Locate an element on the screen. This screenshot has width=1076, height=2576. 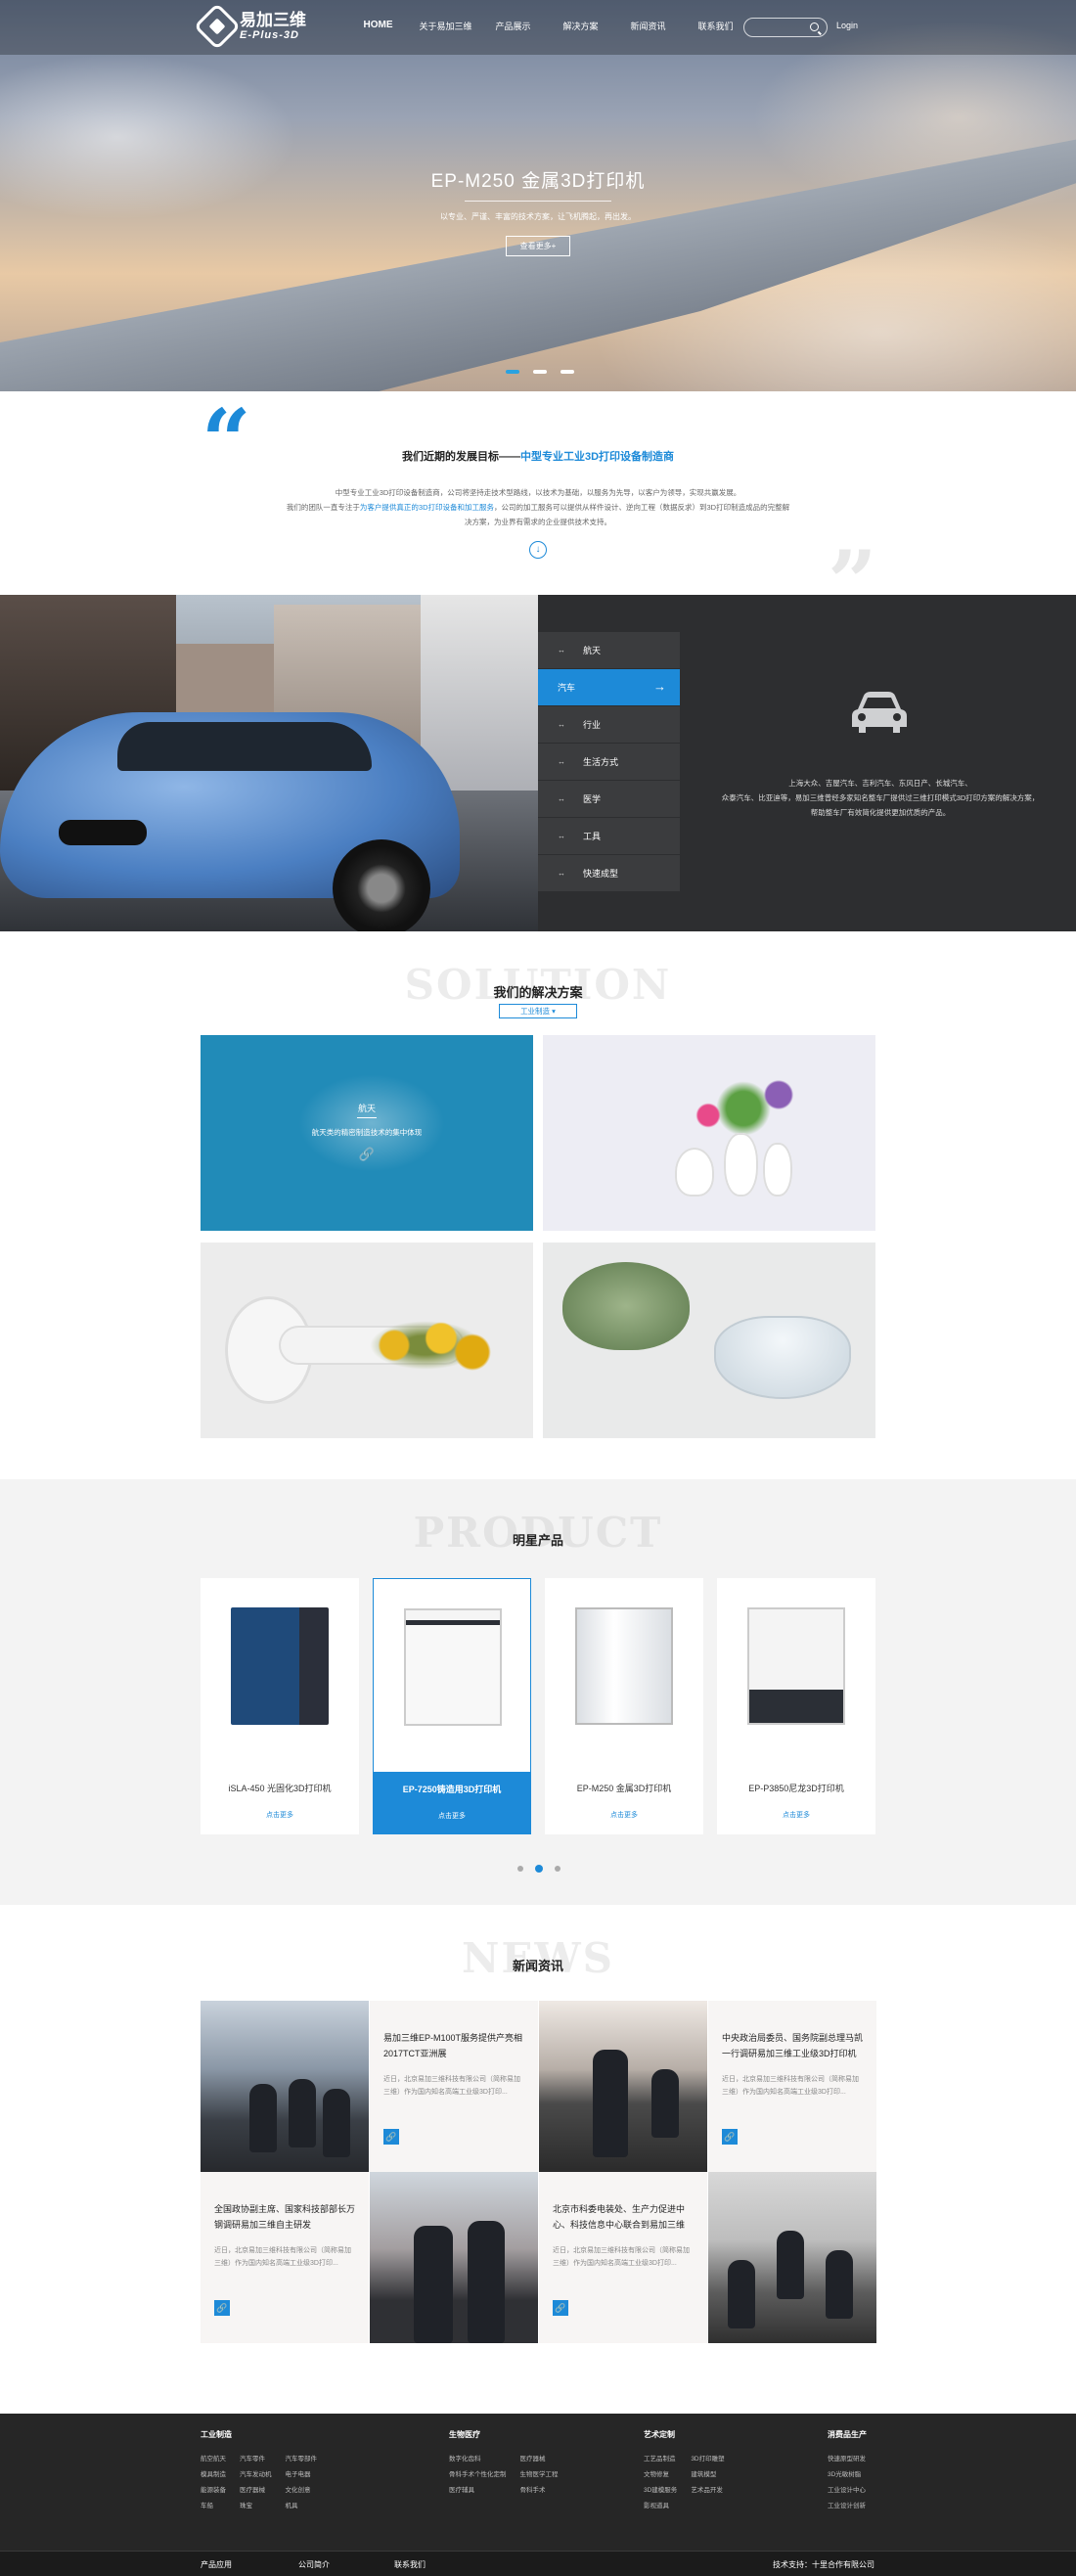
footer-link: 能源装备 is located at coordinates (213, 2491).